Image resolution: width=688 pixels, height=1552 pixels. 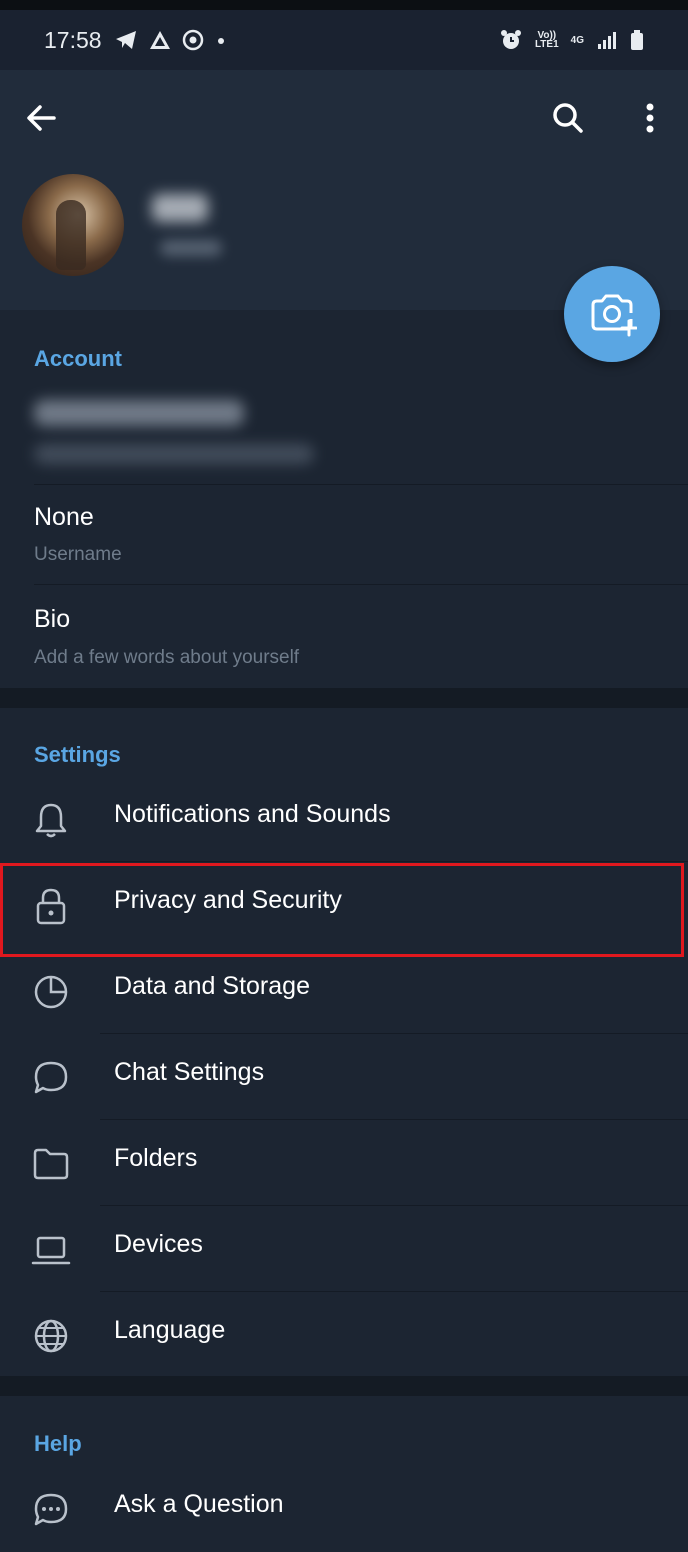 I want to click on more-vertical-icon, so click(x=650, y=118).